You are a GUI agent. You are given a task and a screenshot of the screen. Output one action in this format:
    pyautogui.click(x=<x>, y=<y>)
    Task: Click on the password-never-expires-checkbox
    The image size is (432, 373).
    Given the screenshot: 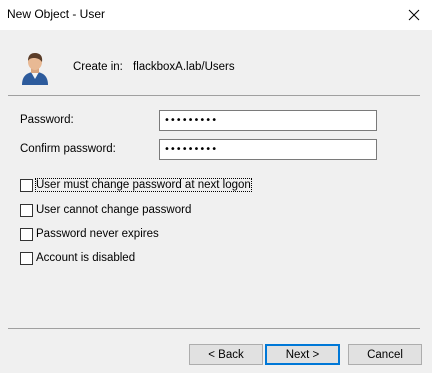 What is the action you would take?
    pyautogui.click(x=26, y=234)
    